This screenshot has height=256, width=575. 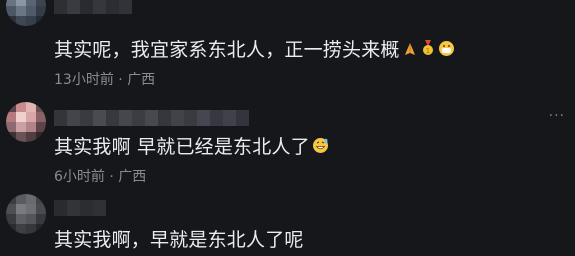 What do you see at coordinates (446, 51) in the screenshot?
I see `smile-mask-icon` at bounding box center [446, 51].